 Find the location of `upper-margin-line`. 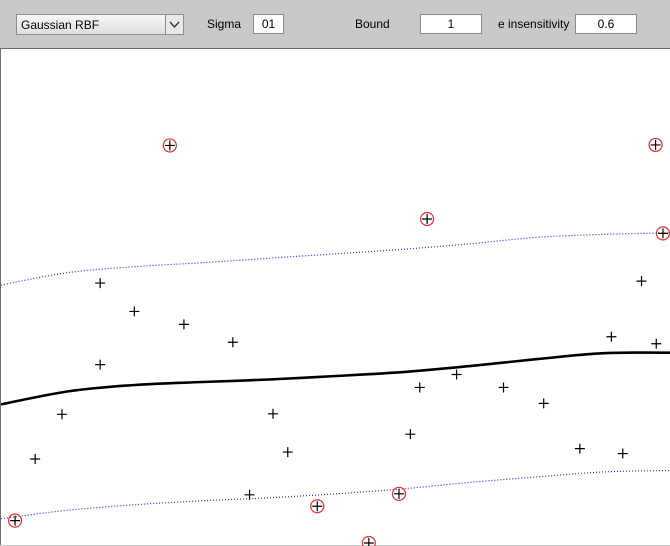

upper-margin-line is located at coordinates (335, 259).